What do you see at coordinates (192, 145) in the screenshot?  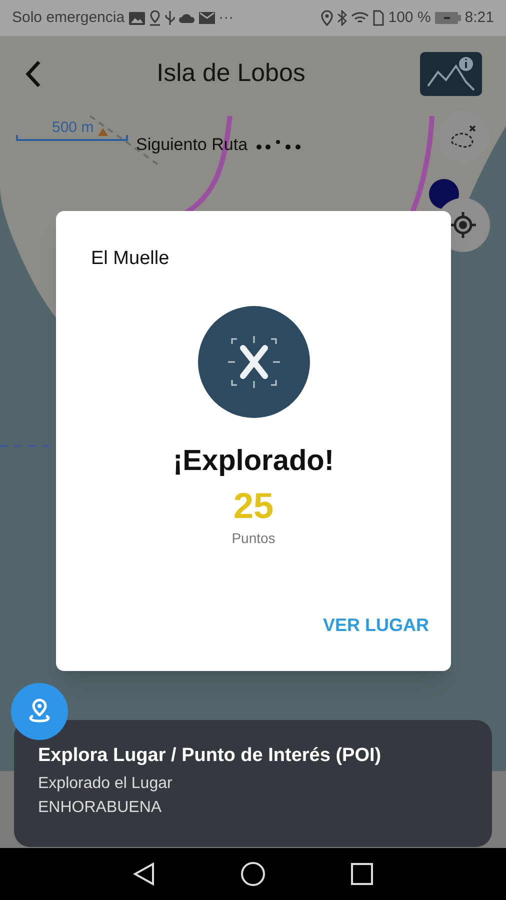 I see `route-status-text: Siguiento Ruta` at bounding box center [192, 145].